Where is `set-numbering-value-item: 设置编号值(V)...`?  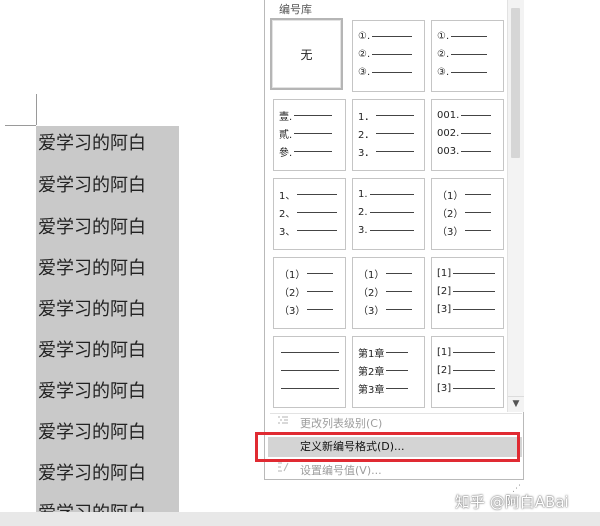
set-numbering-value-item: 设置编号值(V)... is located at coordinates (395, 471).